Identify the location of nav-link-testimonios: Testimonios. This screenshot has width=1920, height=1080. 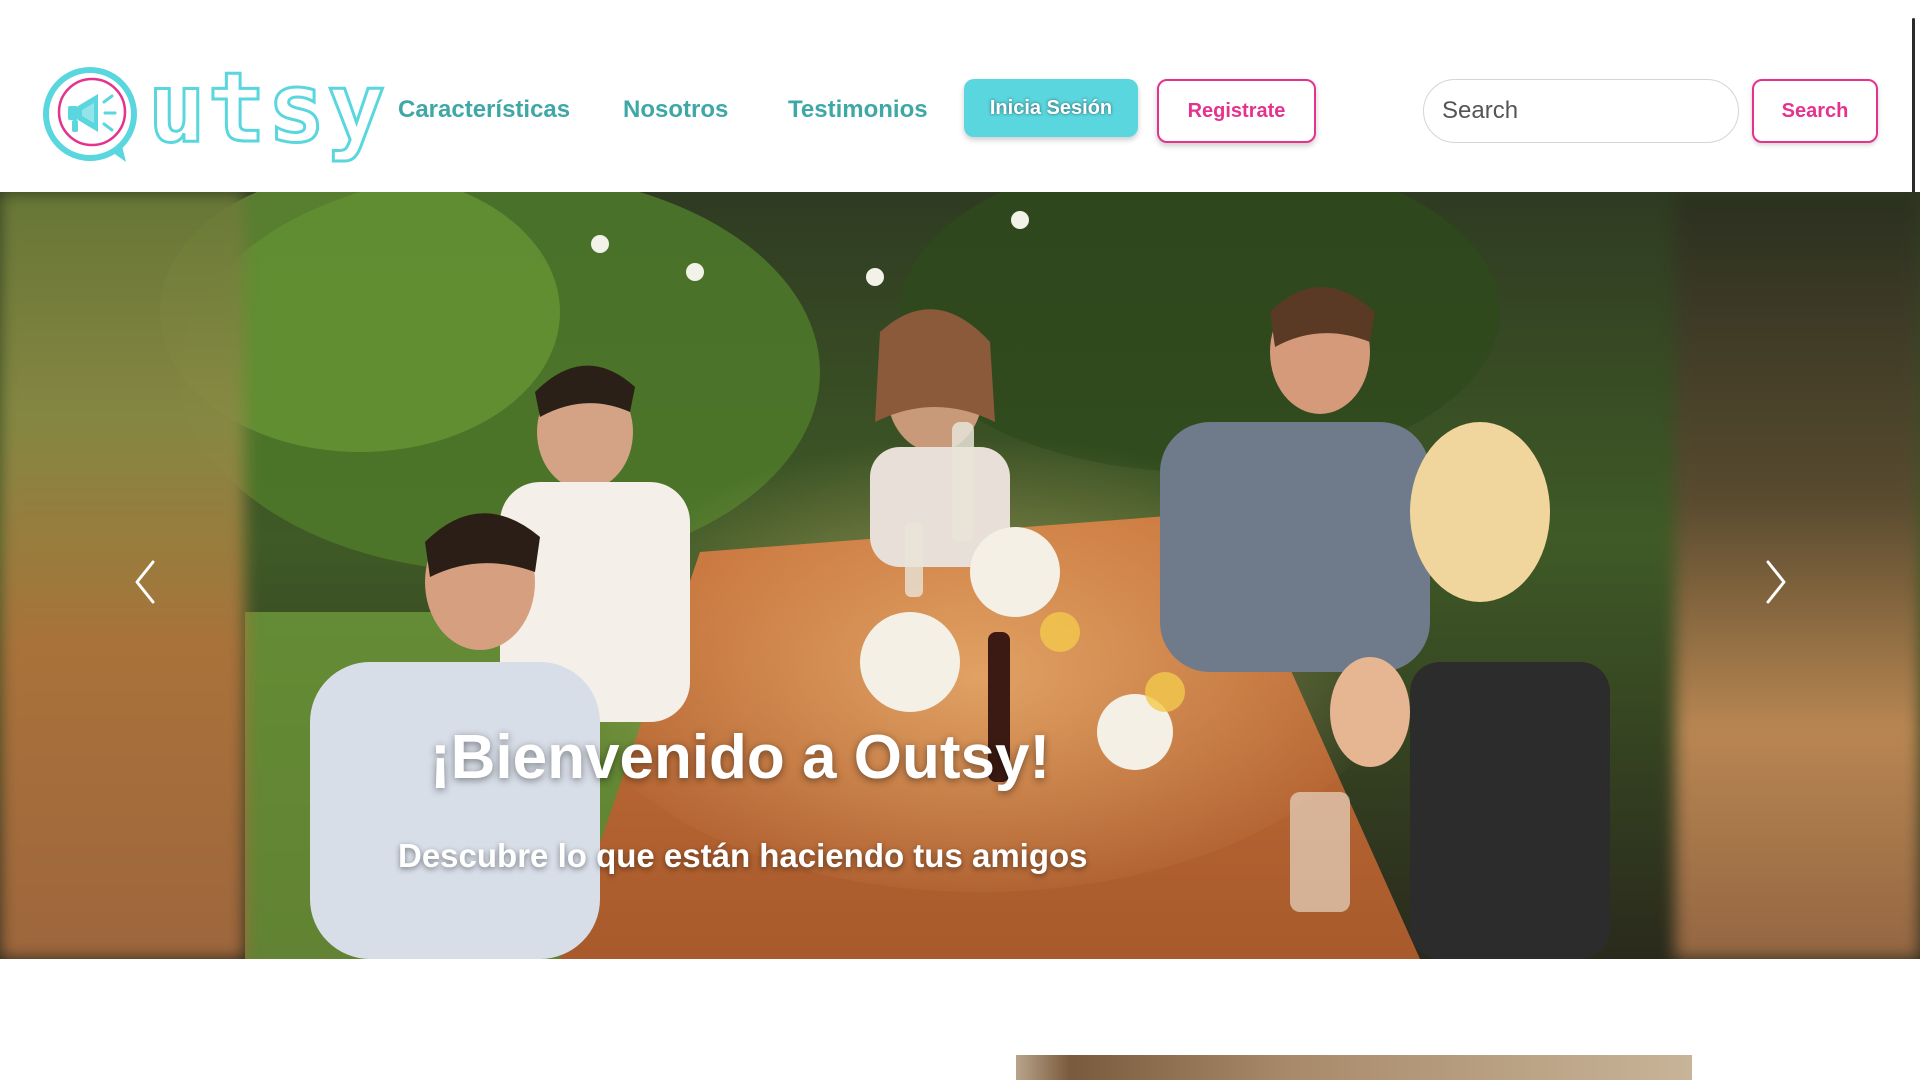
(858, 110).